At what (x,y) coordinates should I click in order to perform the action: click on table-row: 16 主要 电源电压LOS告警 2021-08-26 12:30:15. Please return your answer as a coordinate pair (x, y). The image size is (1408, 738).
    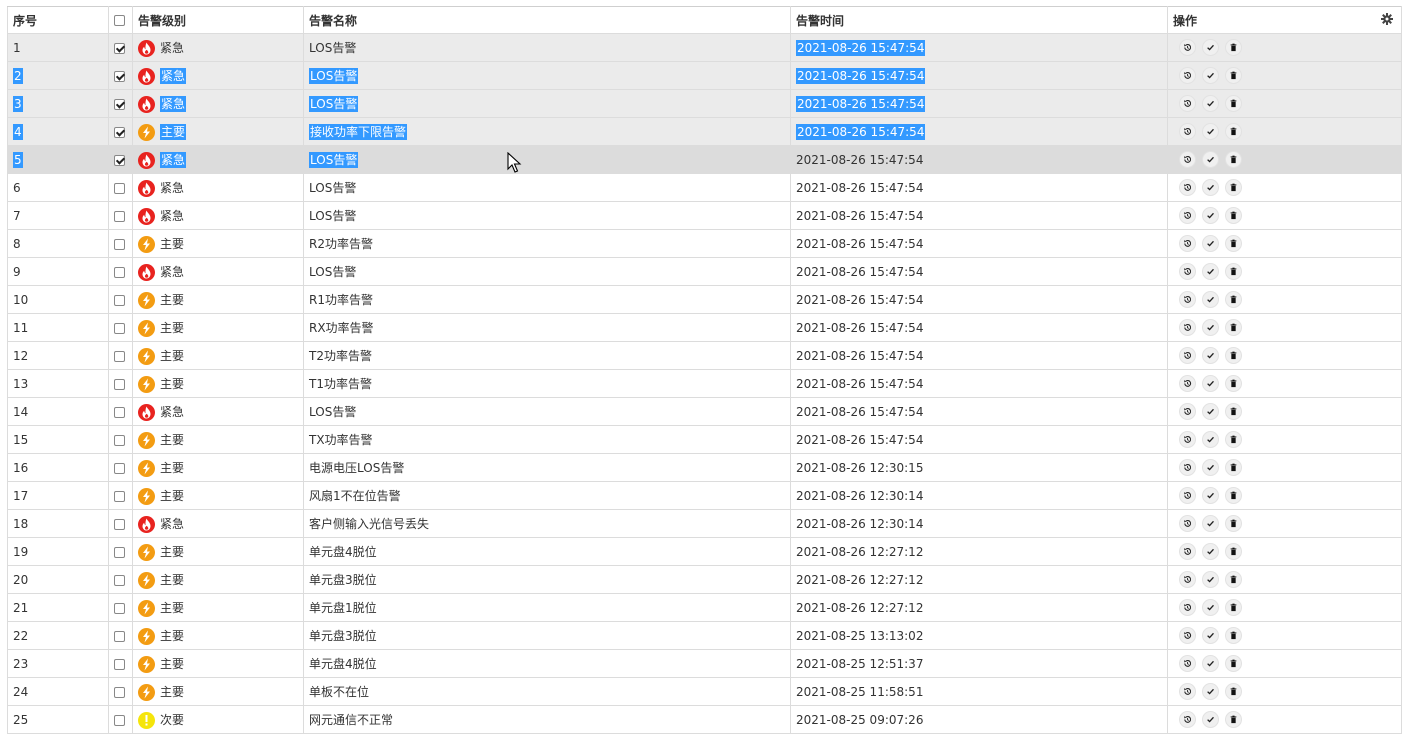
    Looking at the image, I should click on (704, 467).